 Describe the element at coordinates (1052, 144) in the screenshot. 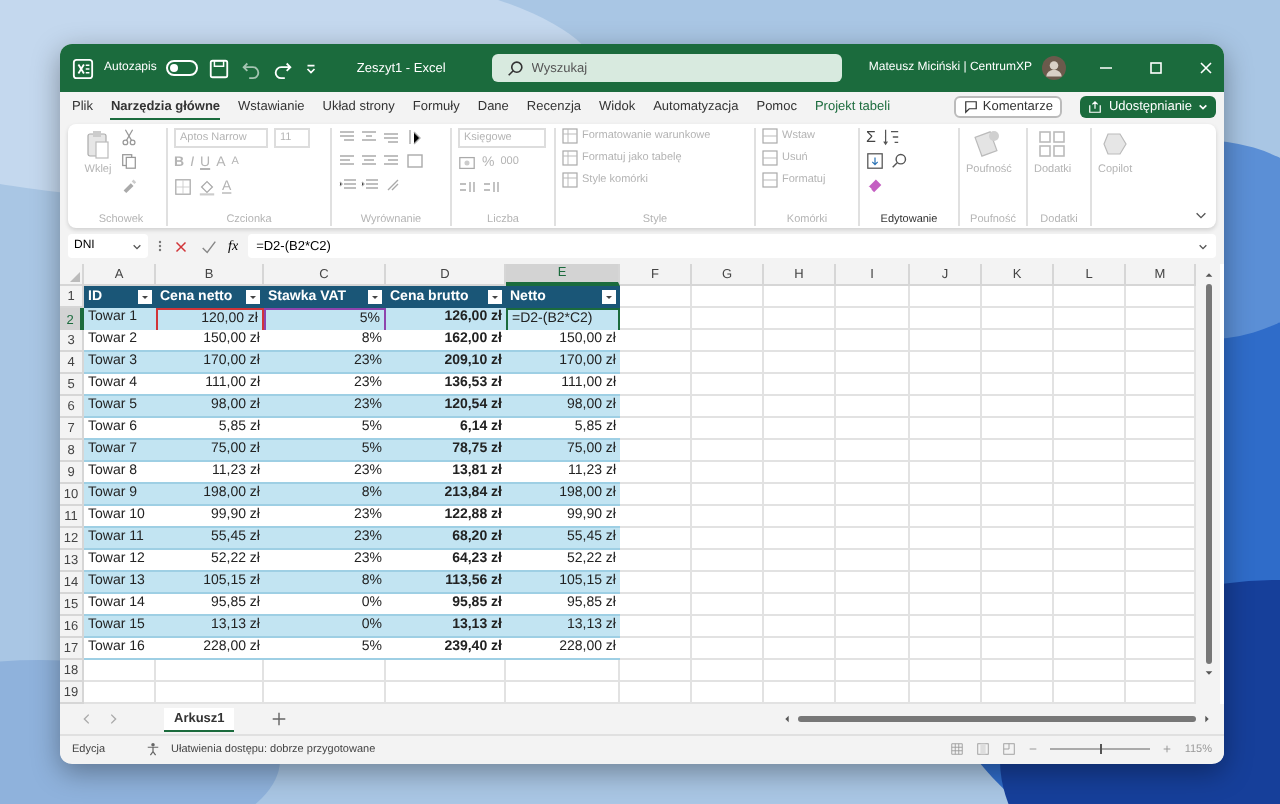

I see `grid-icon` at that location.